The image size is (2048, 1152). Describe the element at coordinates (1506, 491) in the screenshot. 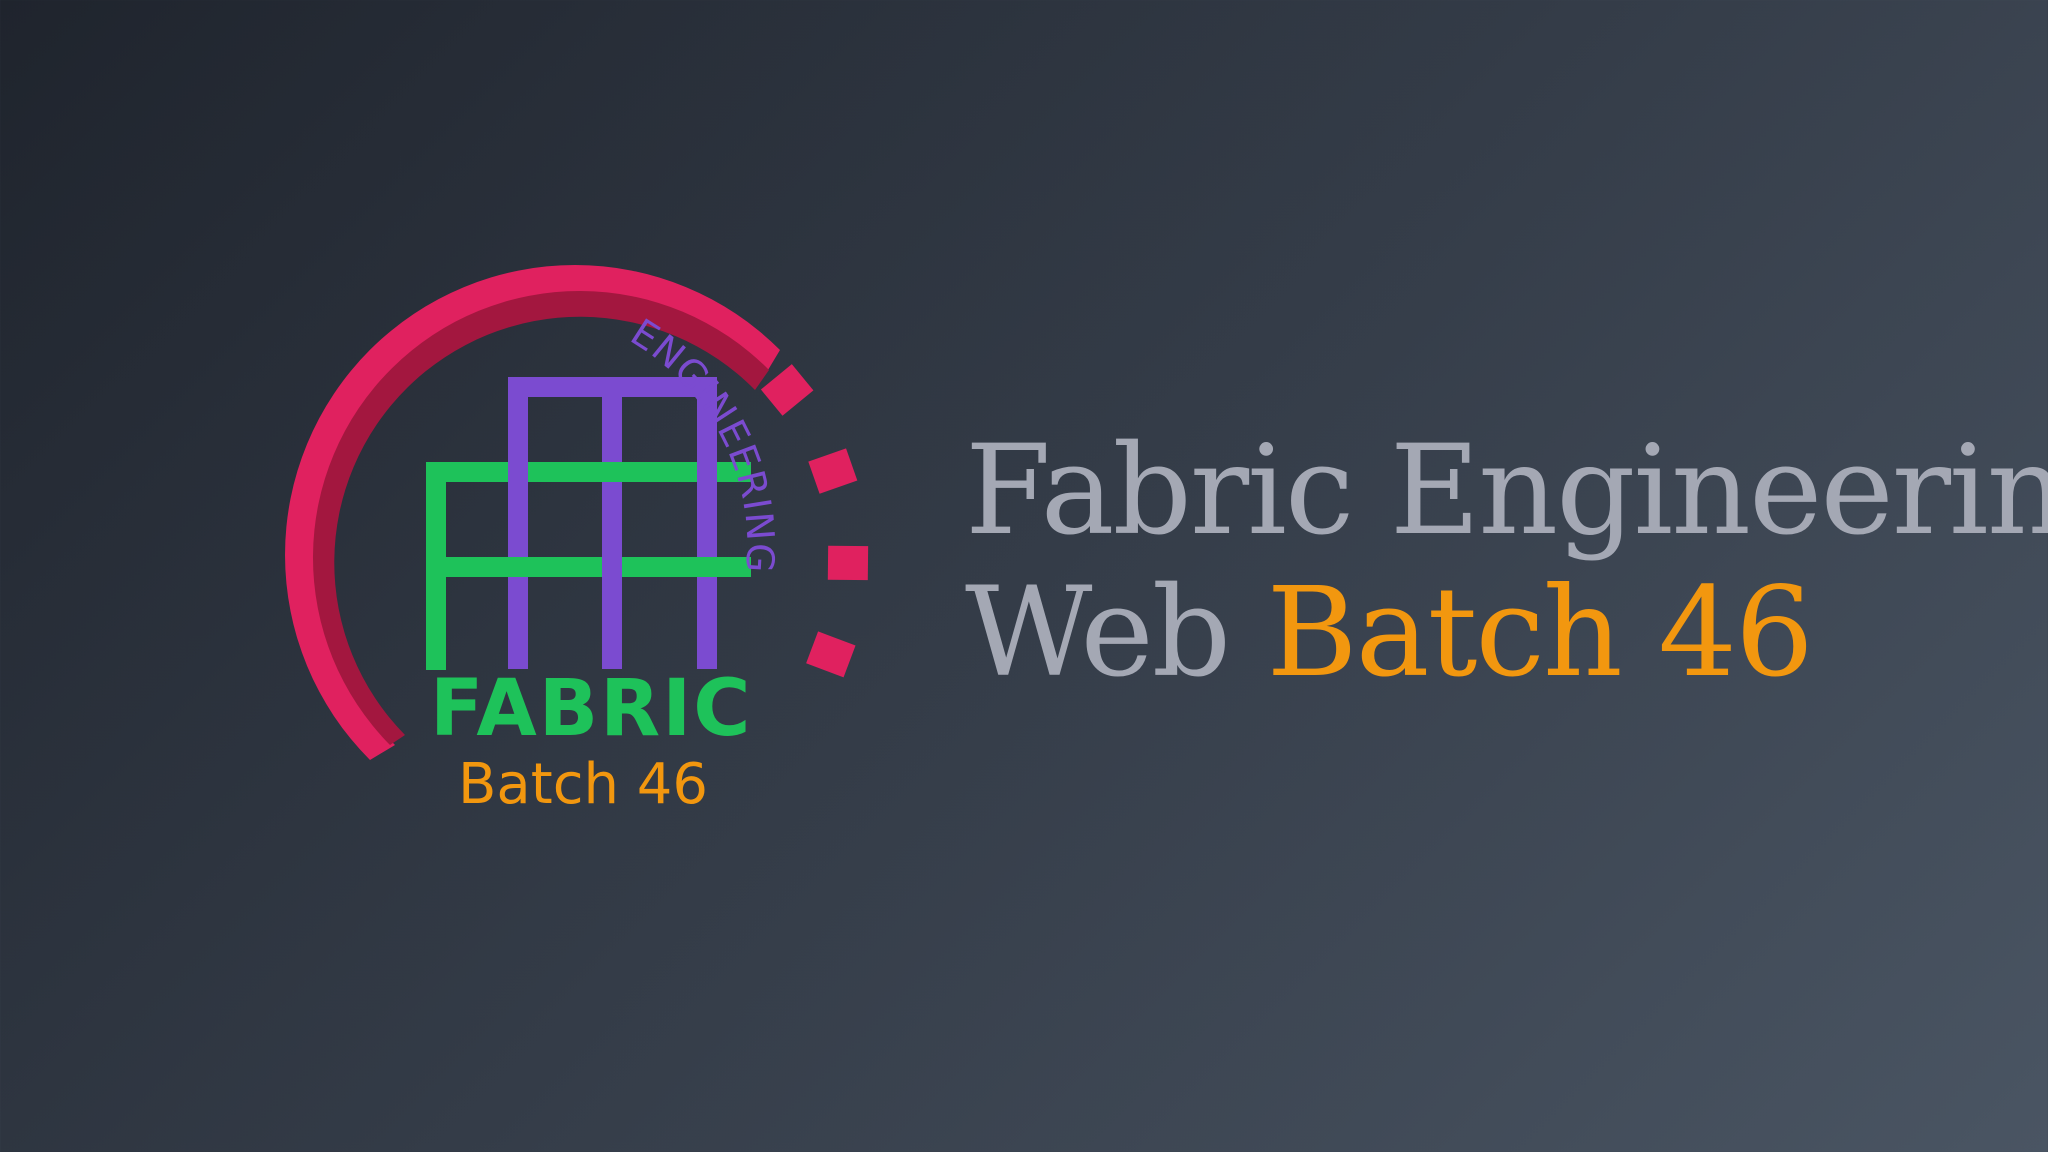

I see `headline-line-1: Fabric Engineering` at that location.